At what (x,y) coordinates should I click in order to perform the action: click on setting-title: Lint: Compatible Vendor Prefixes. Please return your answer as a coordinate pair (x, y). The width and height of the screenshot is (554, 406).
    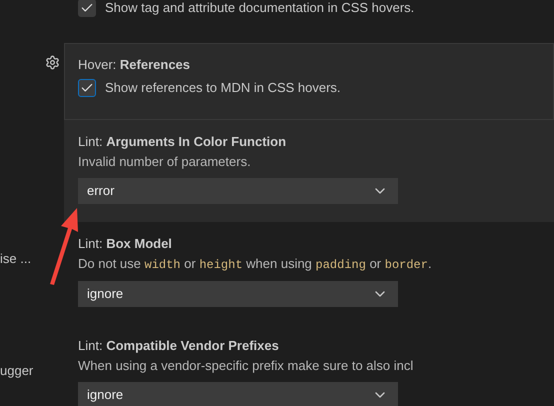
    Looking at the image, I should click on (179, 346).